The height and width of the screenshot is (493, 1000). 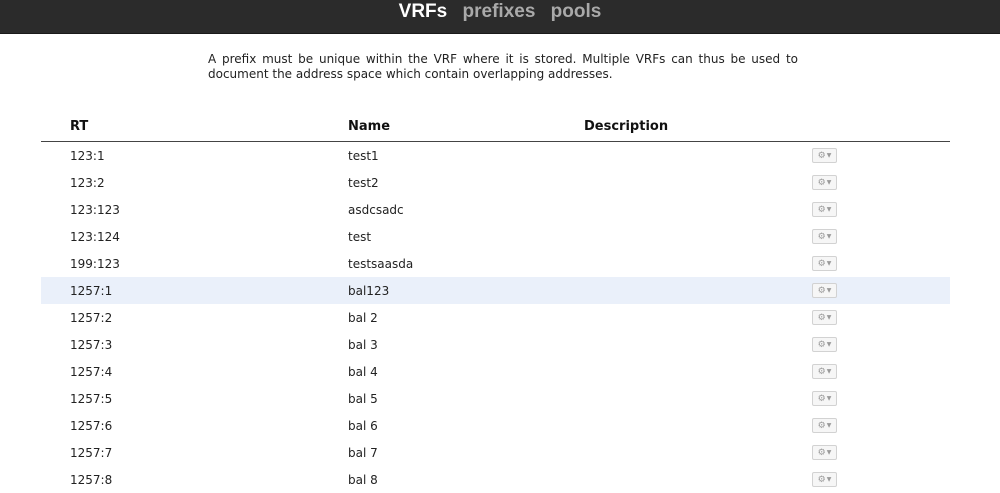 I want to click on table-row: 1257:4 bal 4 ⚙▼, so click(x=495, y=371).